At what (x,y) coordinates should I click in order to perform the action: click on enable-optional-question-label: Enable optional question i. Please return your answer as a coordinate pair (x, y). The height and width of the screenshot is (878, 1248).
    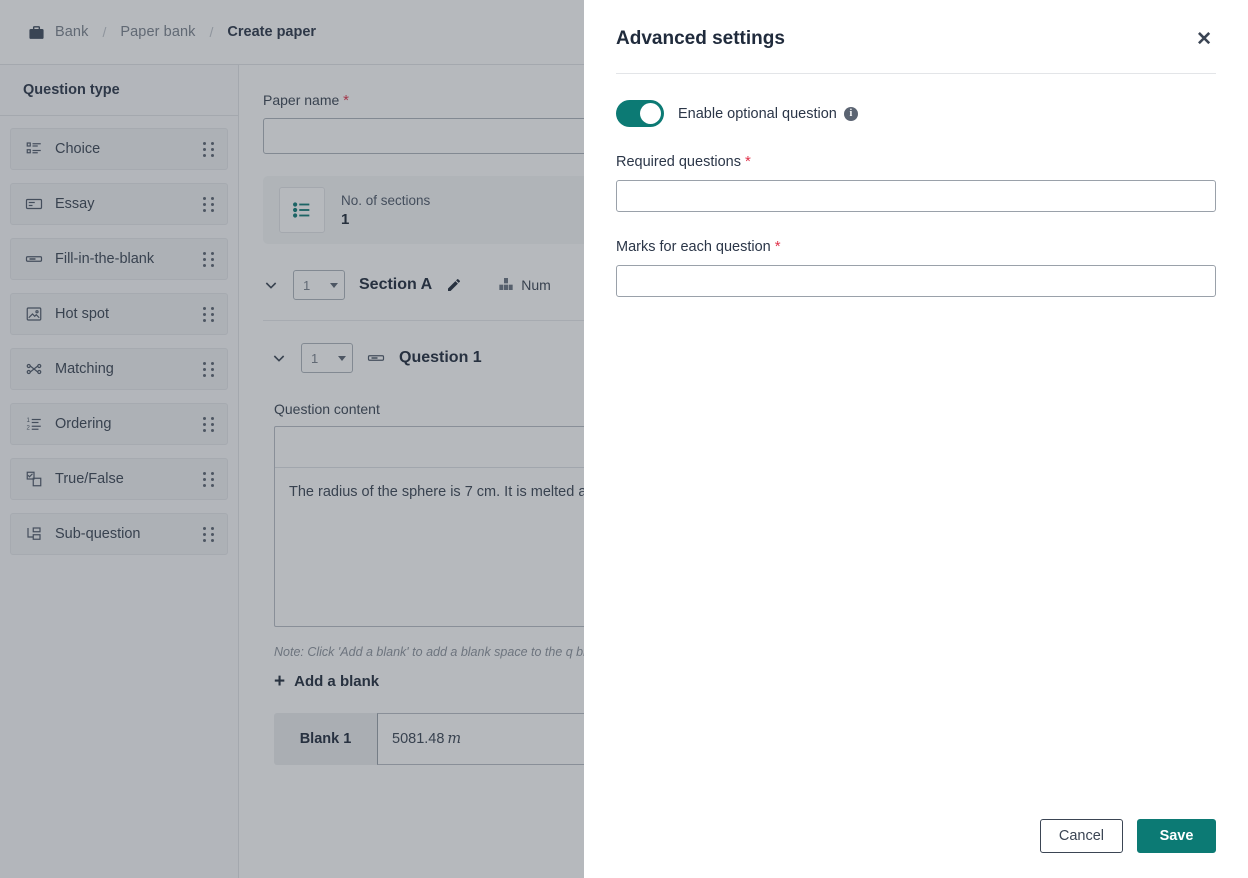
    Looking at the image, I should click on (768, 114).